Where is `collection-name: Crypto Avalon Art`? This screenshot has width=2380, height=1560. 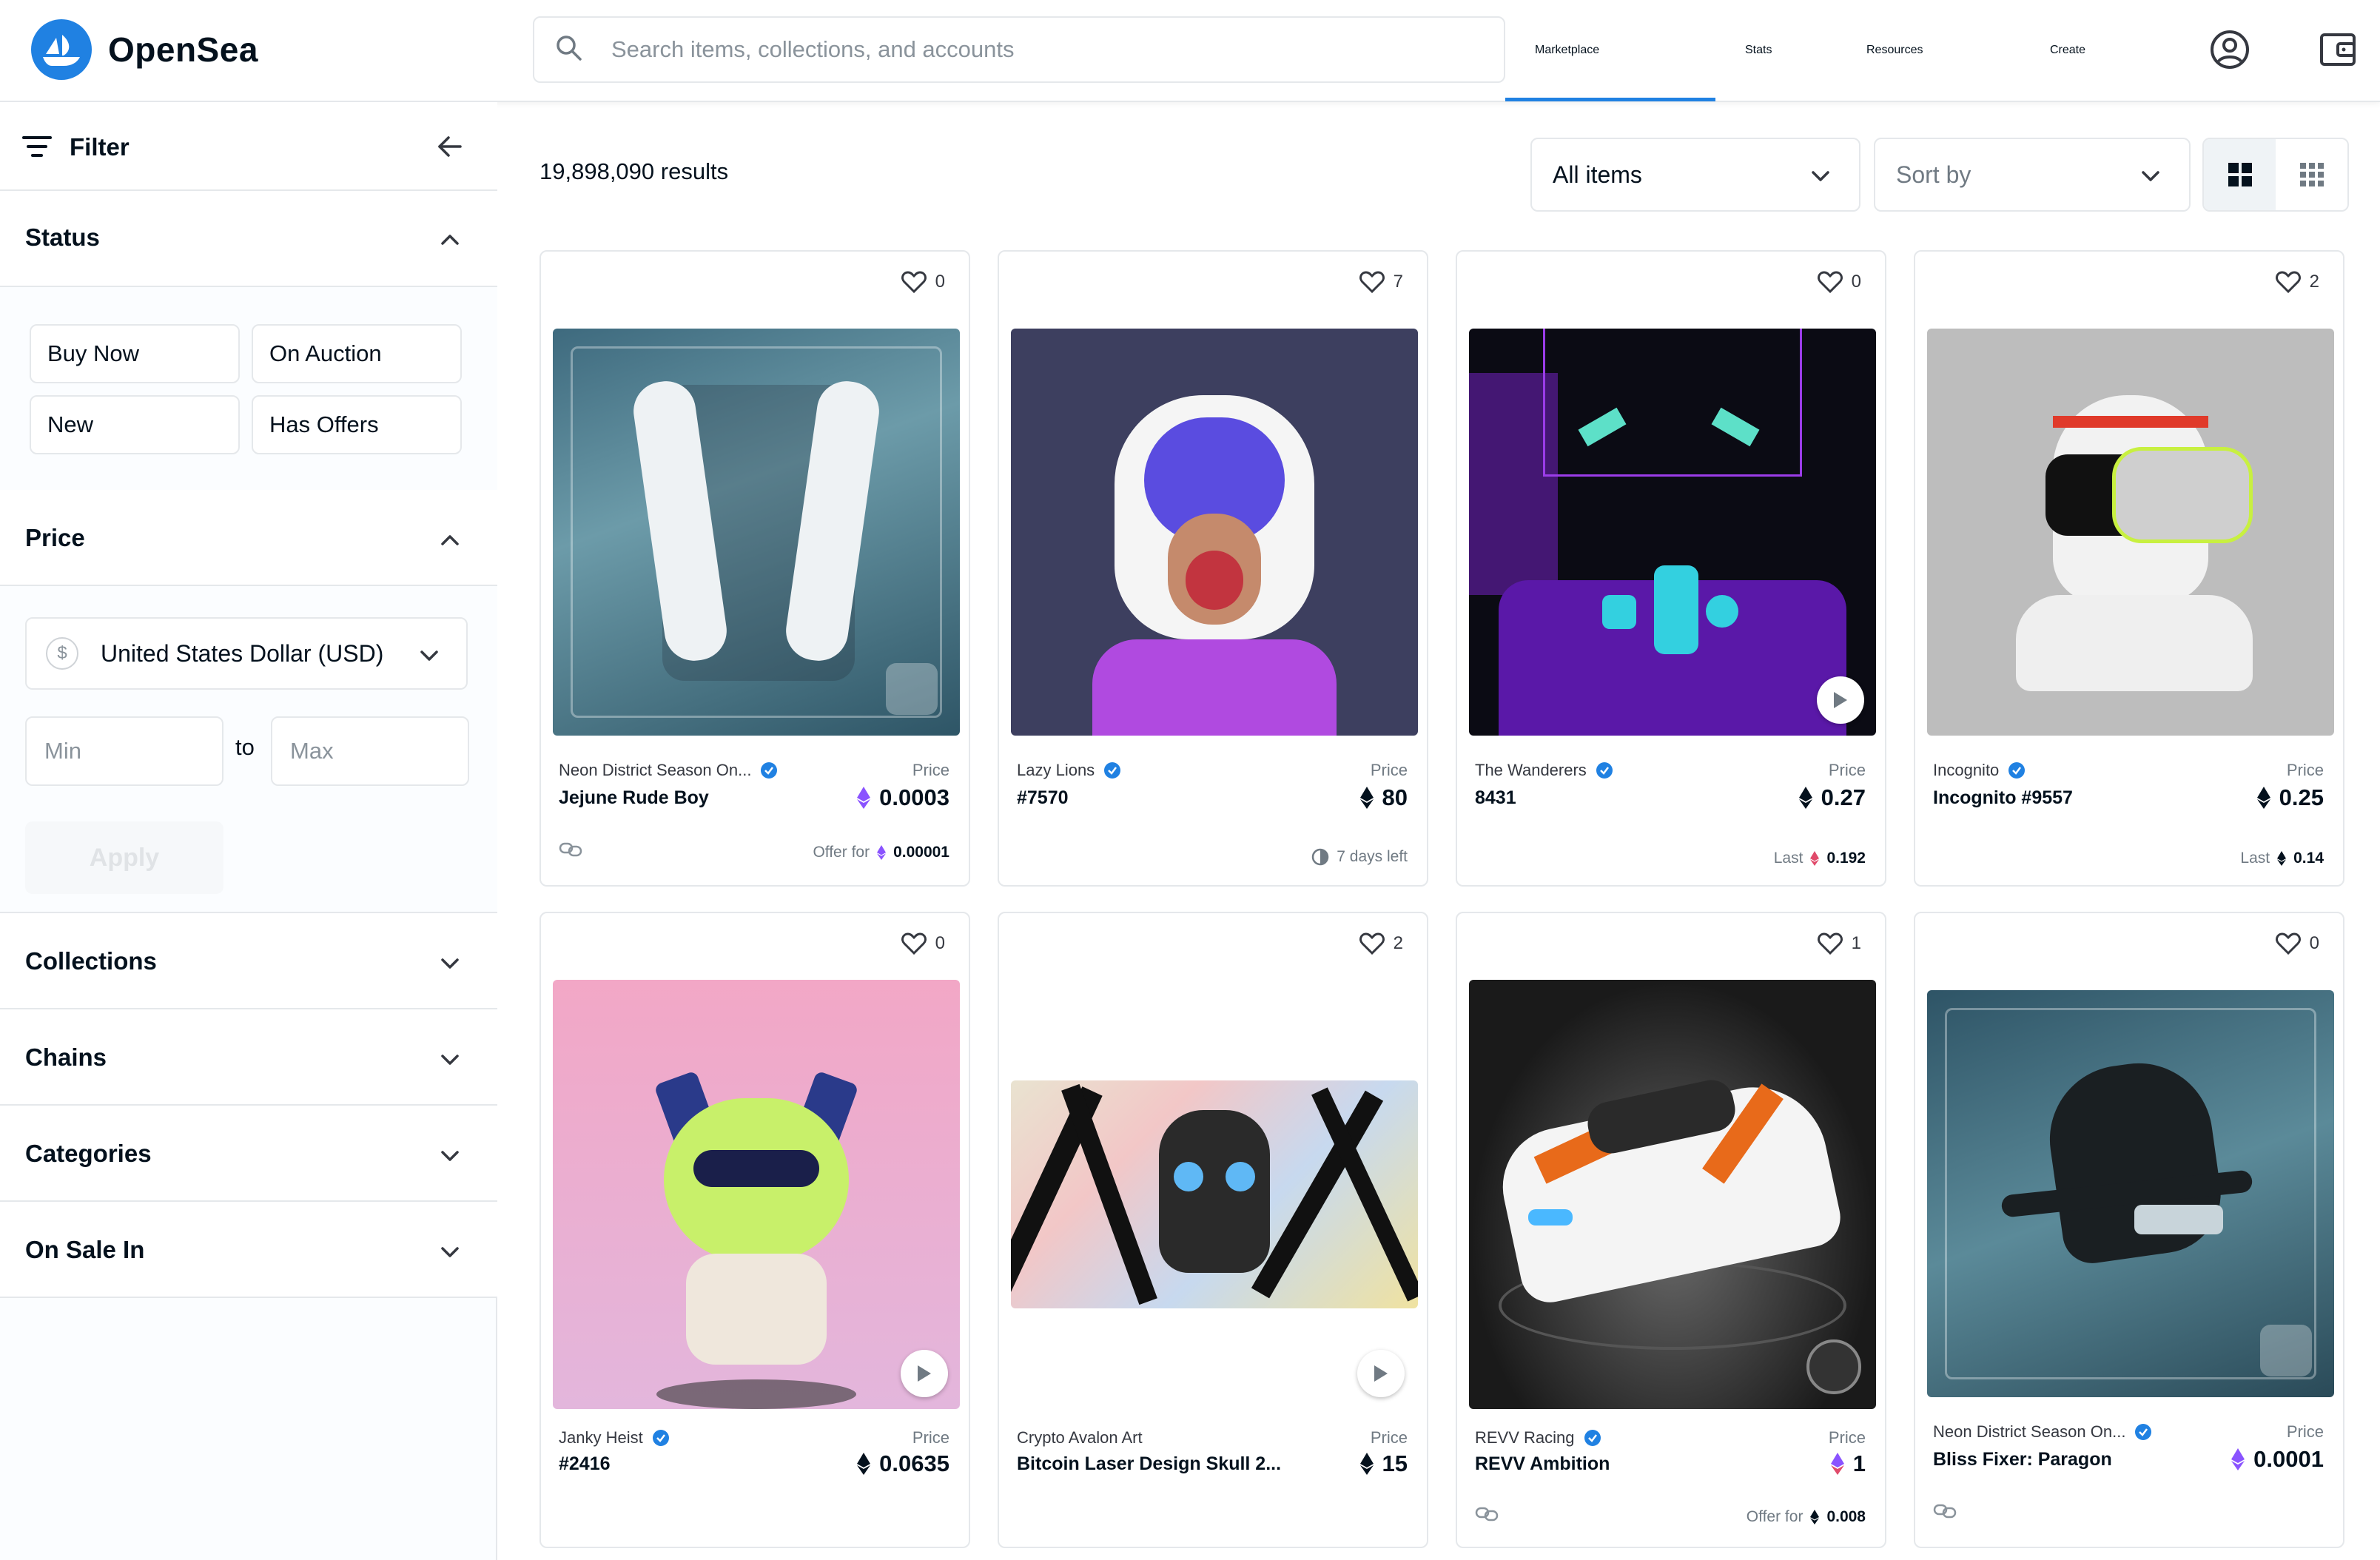 collection-name: Crypto Avalon Art is located at coordinates (1080, 1438).